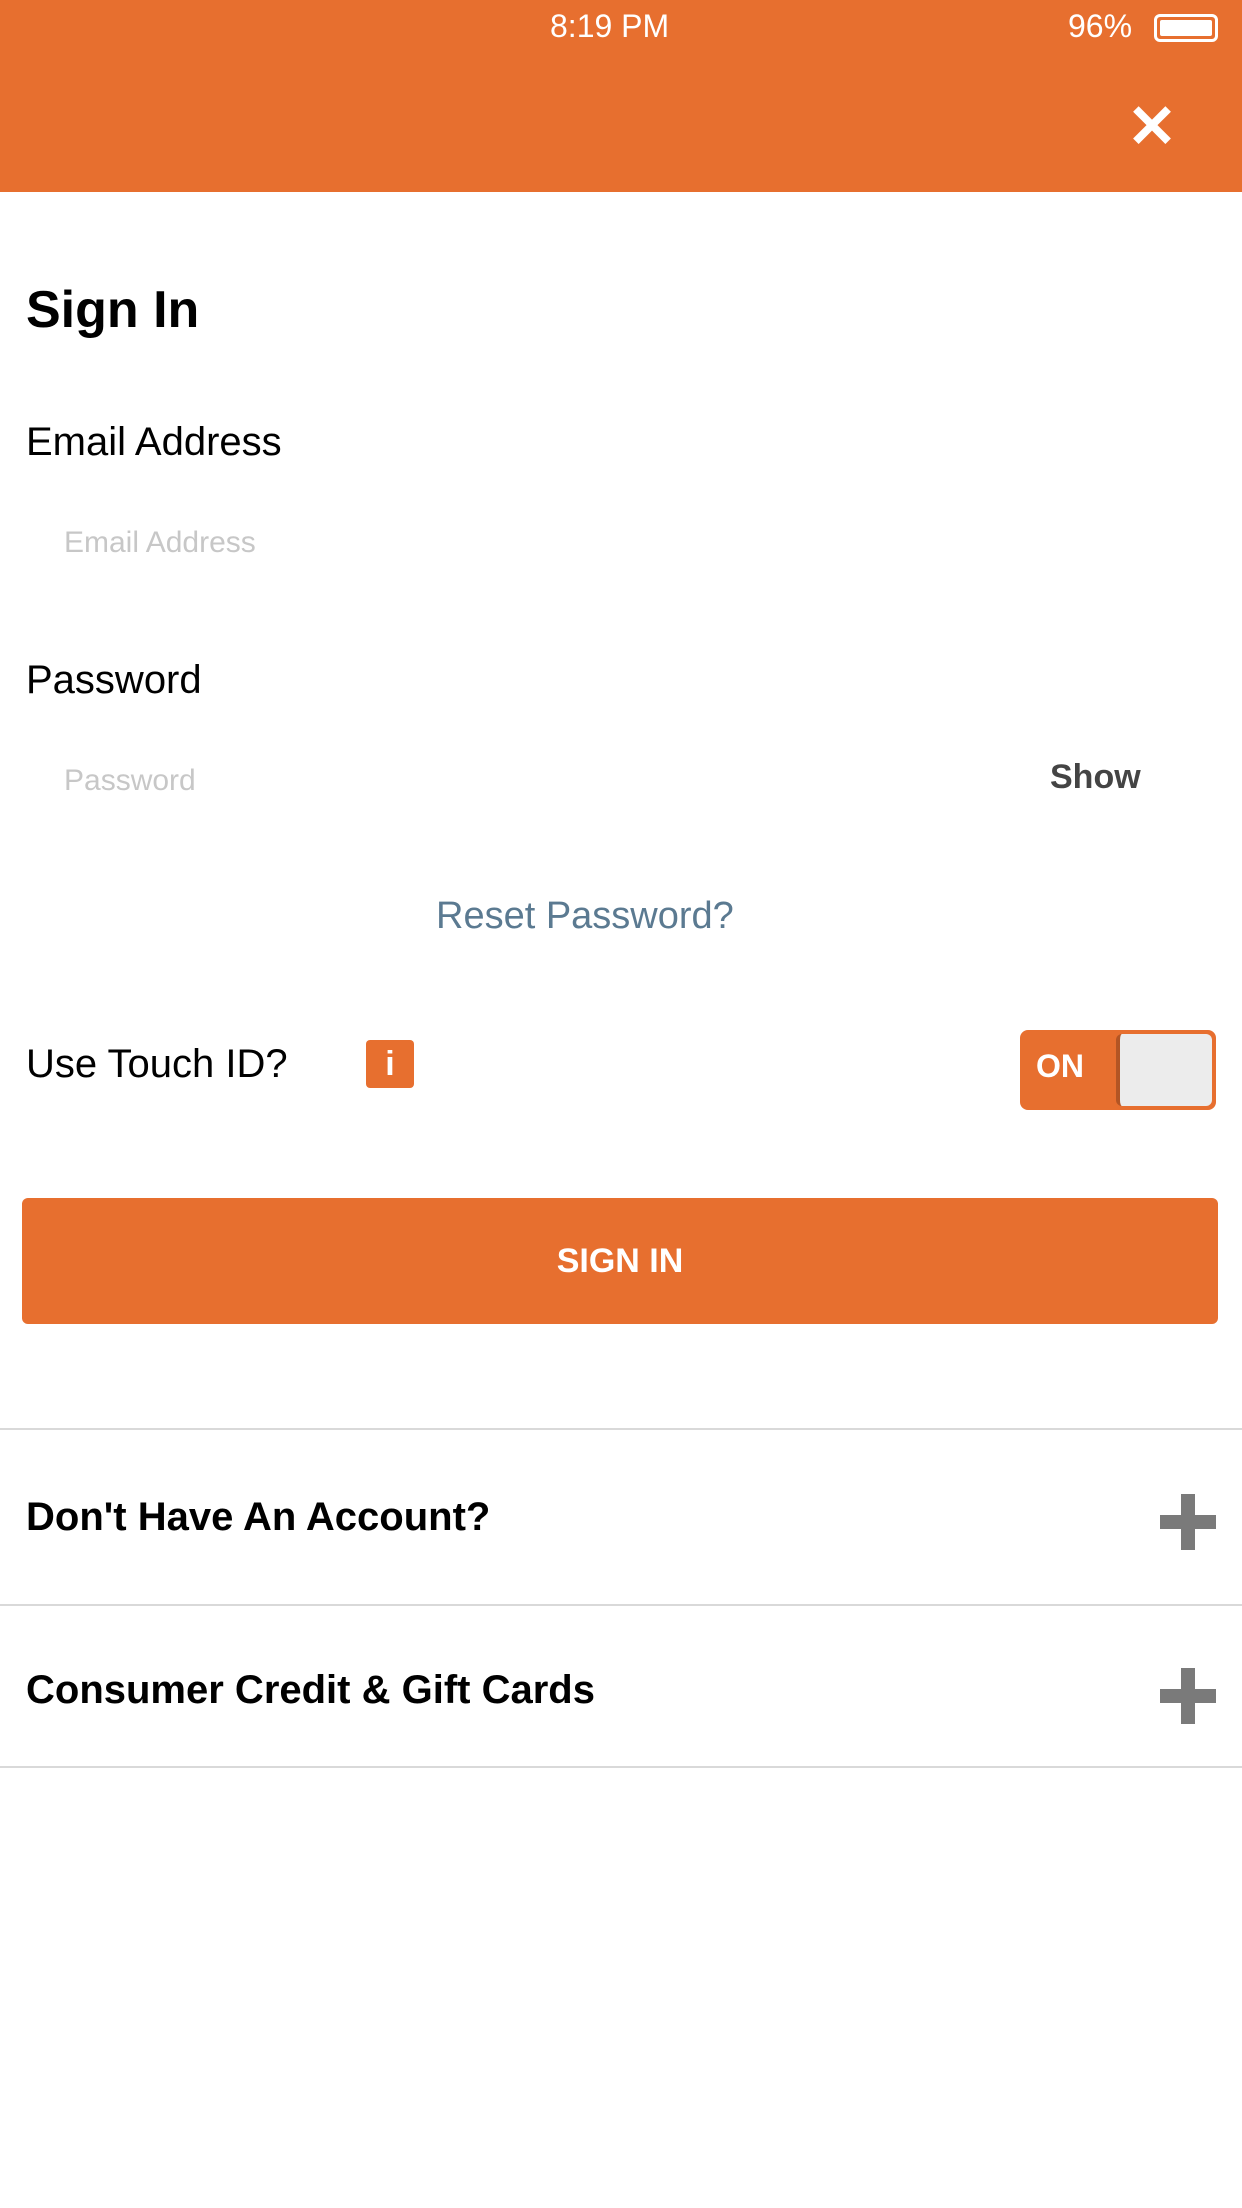  Describe the element at coordinates (621, 782) in the screenshot. I see `password-field: Password Show` at that location.